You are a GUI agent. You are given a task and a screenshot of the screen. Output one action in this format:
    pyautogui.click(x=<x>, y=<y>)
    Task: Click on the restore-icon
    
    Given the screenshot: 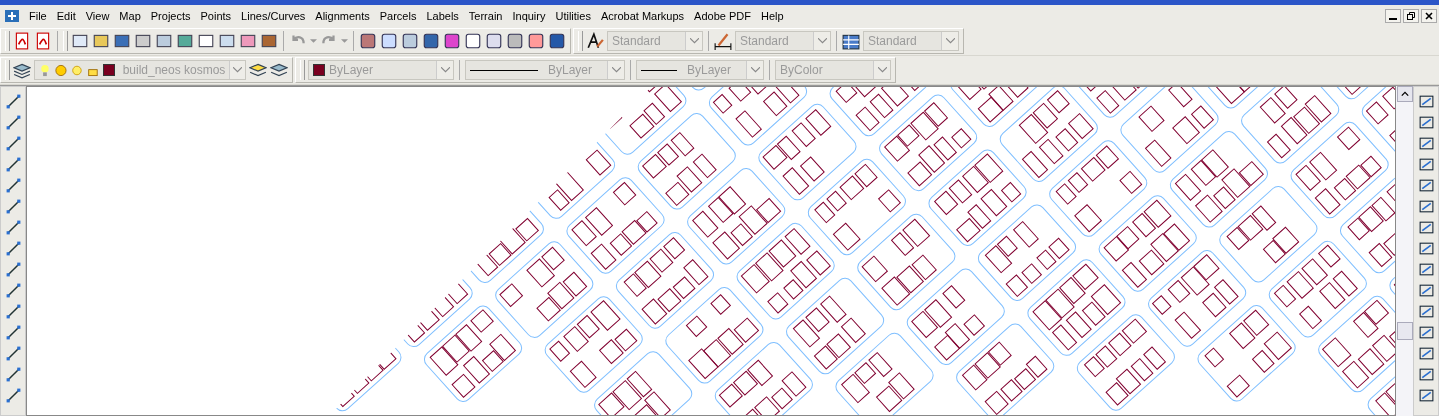 What is the action you would take?
    pyautogui.click(x=1411, y=16)
    